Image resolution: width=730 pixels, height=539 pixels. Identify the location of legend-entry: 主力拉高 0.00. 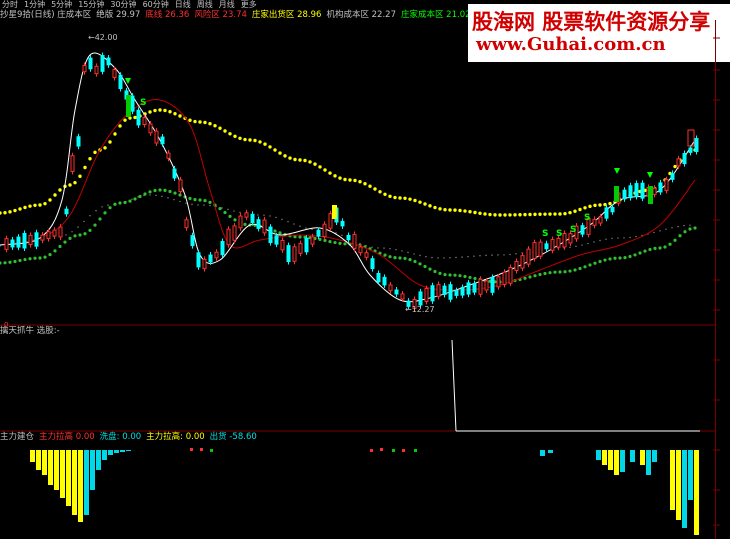
(67, 437).